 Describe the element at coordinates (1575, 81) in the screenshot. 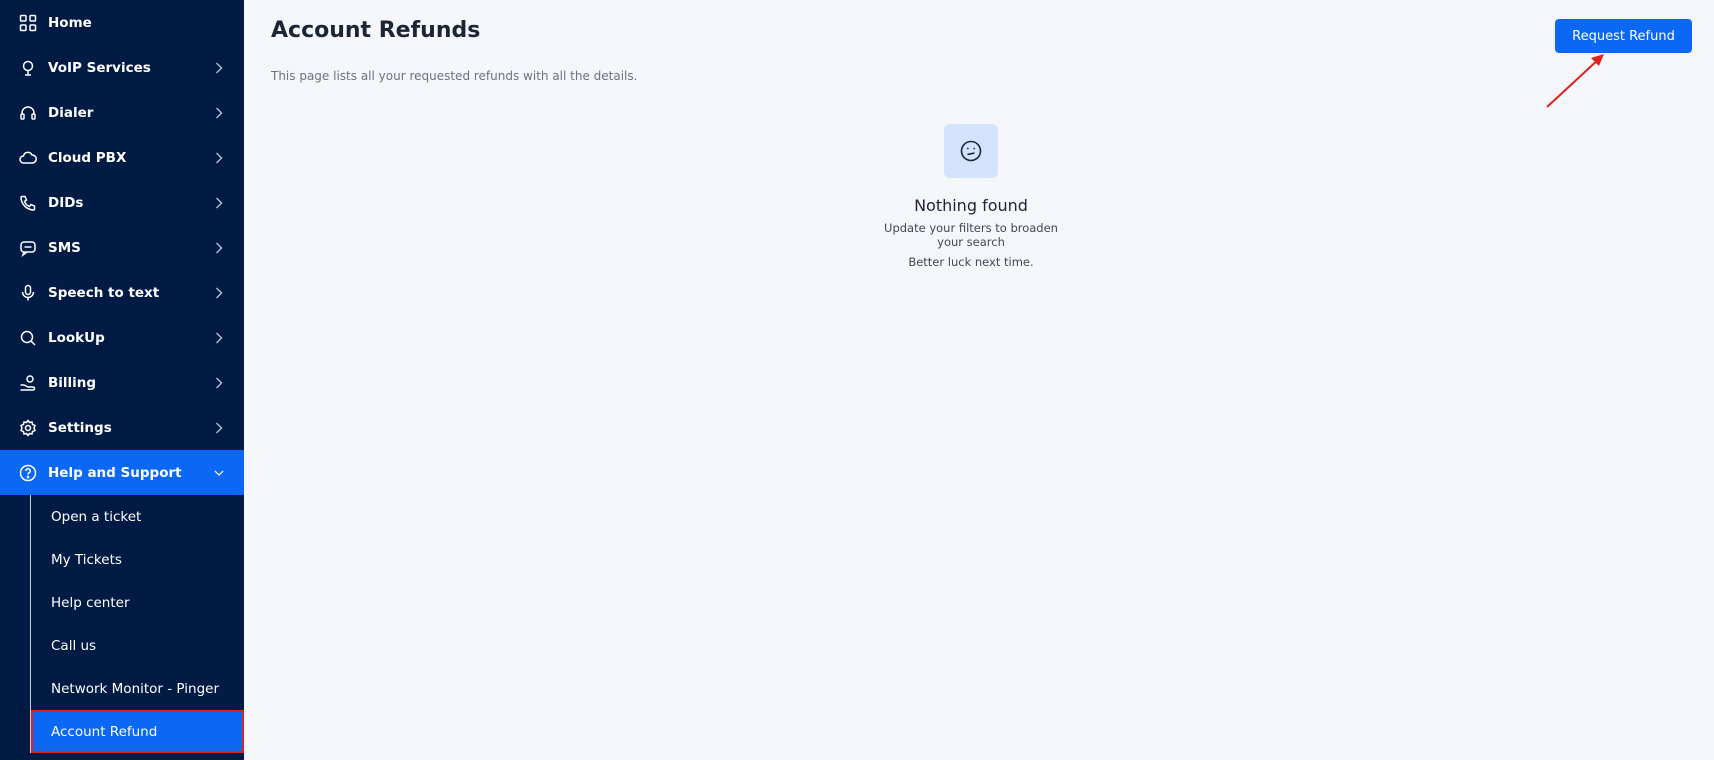

I see `annotation-arrow-icon` at that location.